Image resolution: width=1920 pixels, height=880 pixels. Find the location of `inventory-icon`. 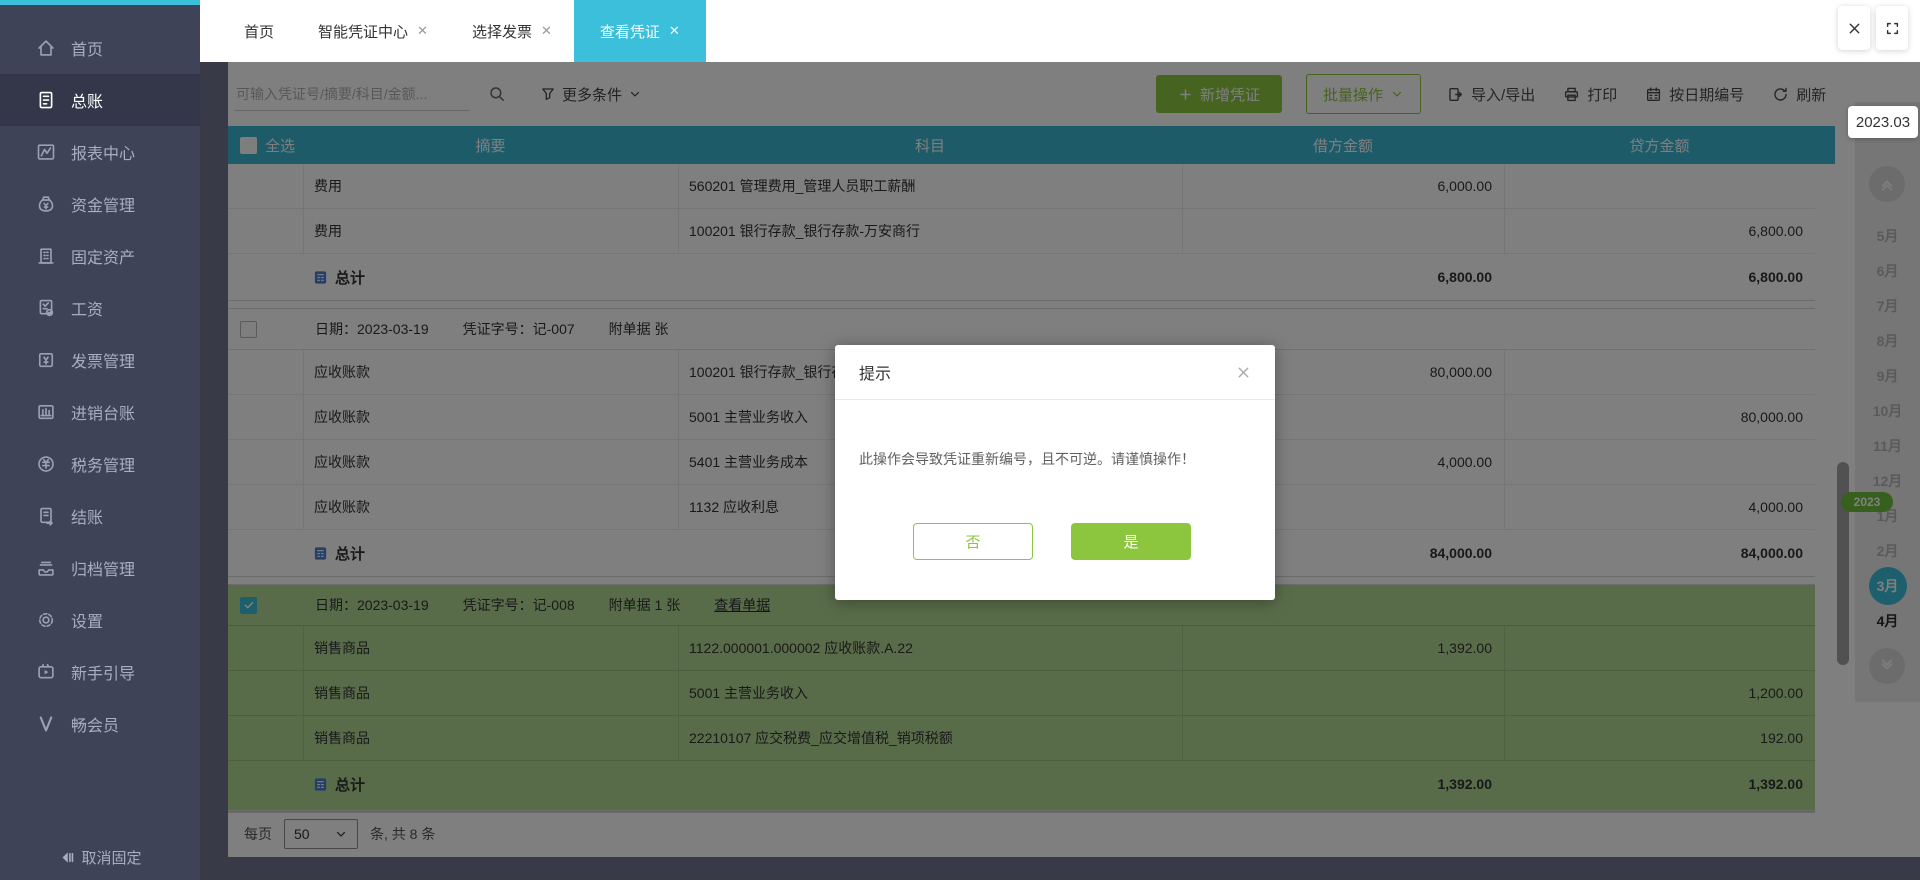

inventory-icon is located at coordinates (46, 412).